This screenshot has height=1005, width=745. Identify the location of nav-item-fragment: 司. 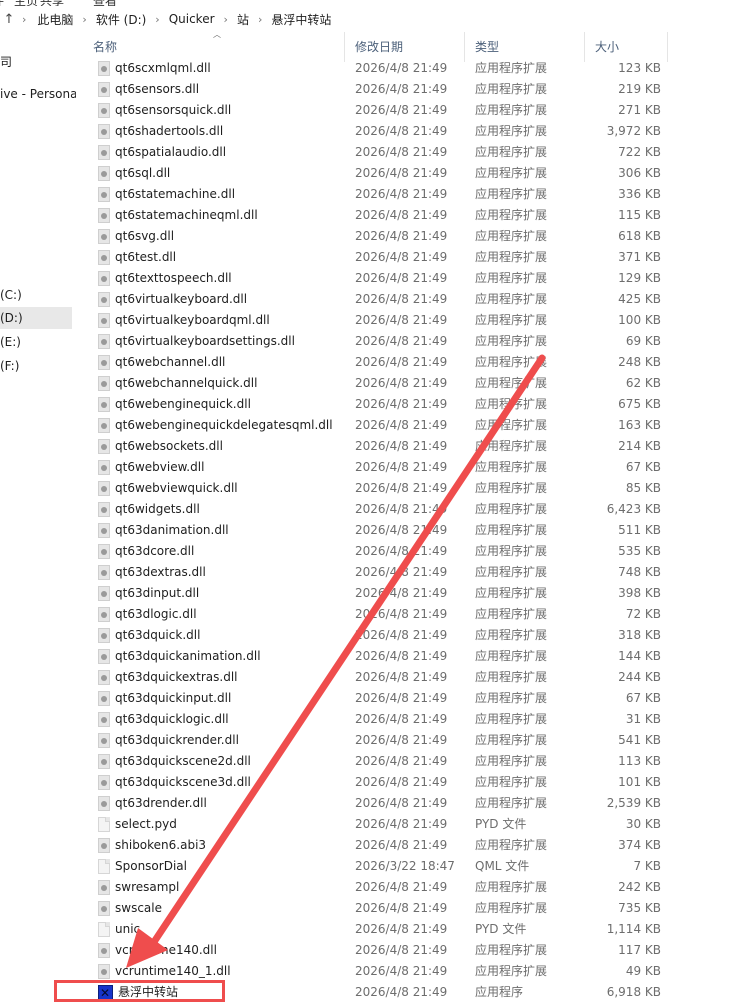
(36, 62).